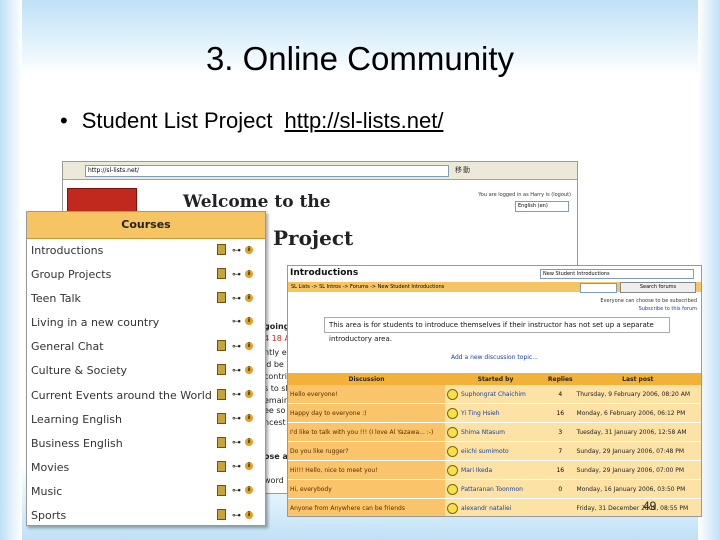  What do you see at coordinates (146, 492) in the screenshot?
I see `course-item: Music ⊶ i` at bounding box center [146, 492].